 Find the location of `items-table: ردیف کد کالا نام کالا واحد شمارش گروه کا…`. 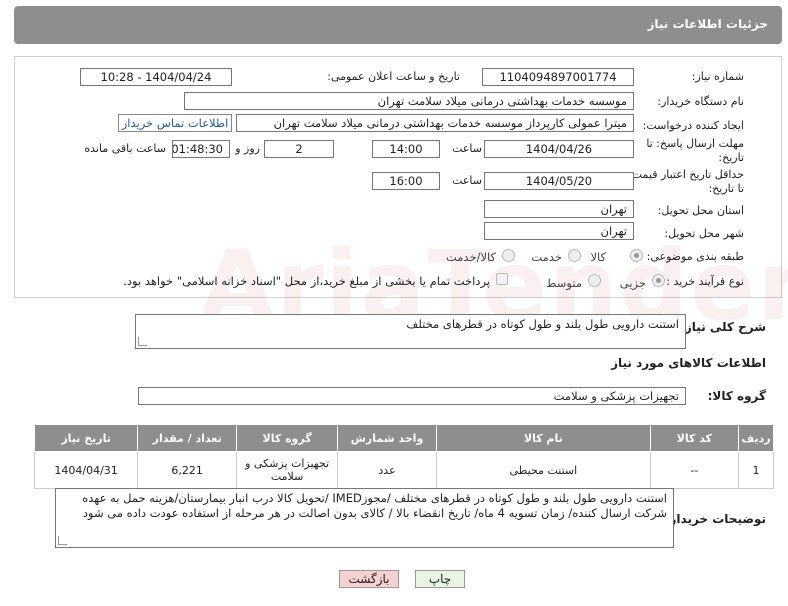

items-table: ردیف کد کالا نام کالا واحد شمارش گروه کا… is located at coordinates (404, 456).